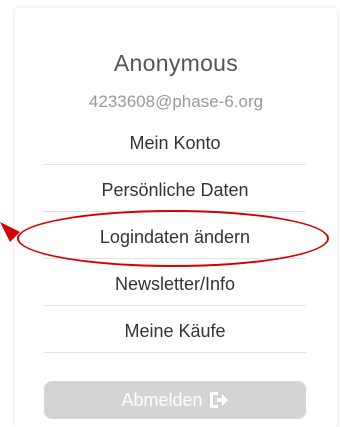  What do you see at coordinates (162, 399) in the screenshot?
I see `logout-label: Abmelden` at bounding box center [162, 399].